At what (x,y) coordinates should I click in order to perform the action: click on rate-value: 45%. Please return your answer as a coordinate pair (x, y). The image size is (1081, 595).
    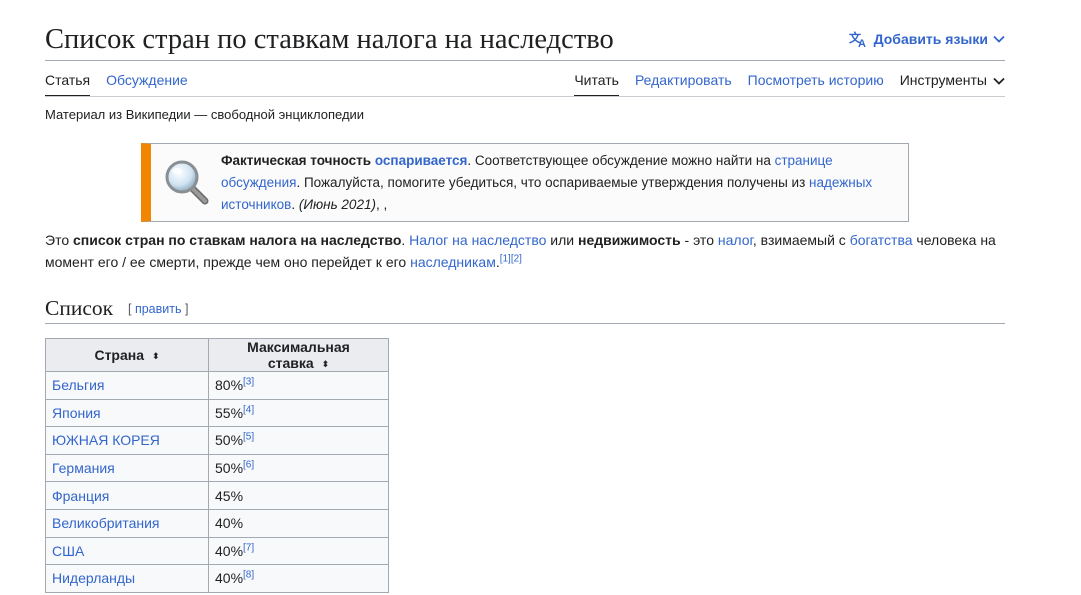
    Looking at the image, I should click on (229, 495).